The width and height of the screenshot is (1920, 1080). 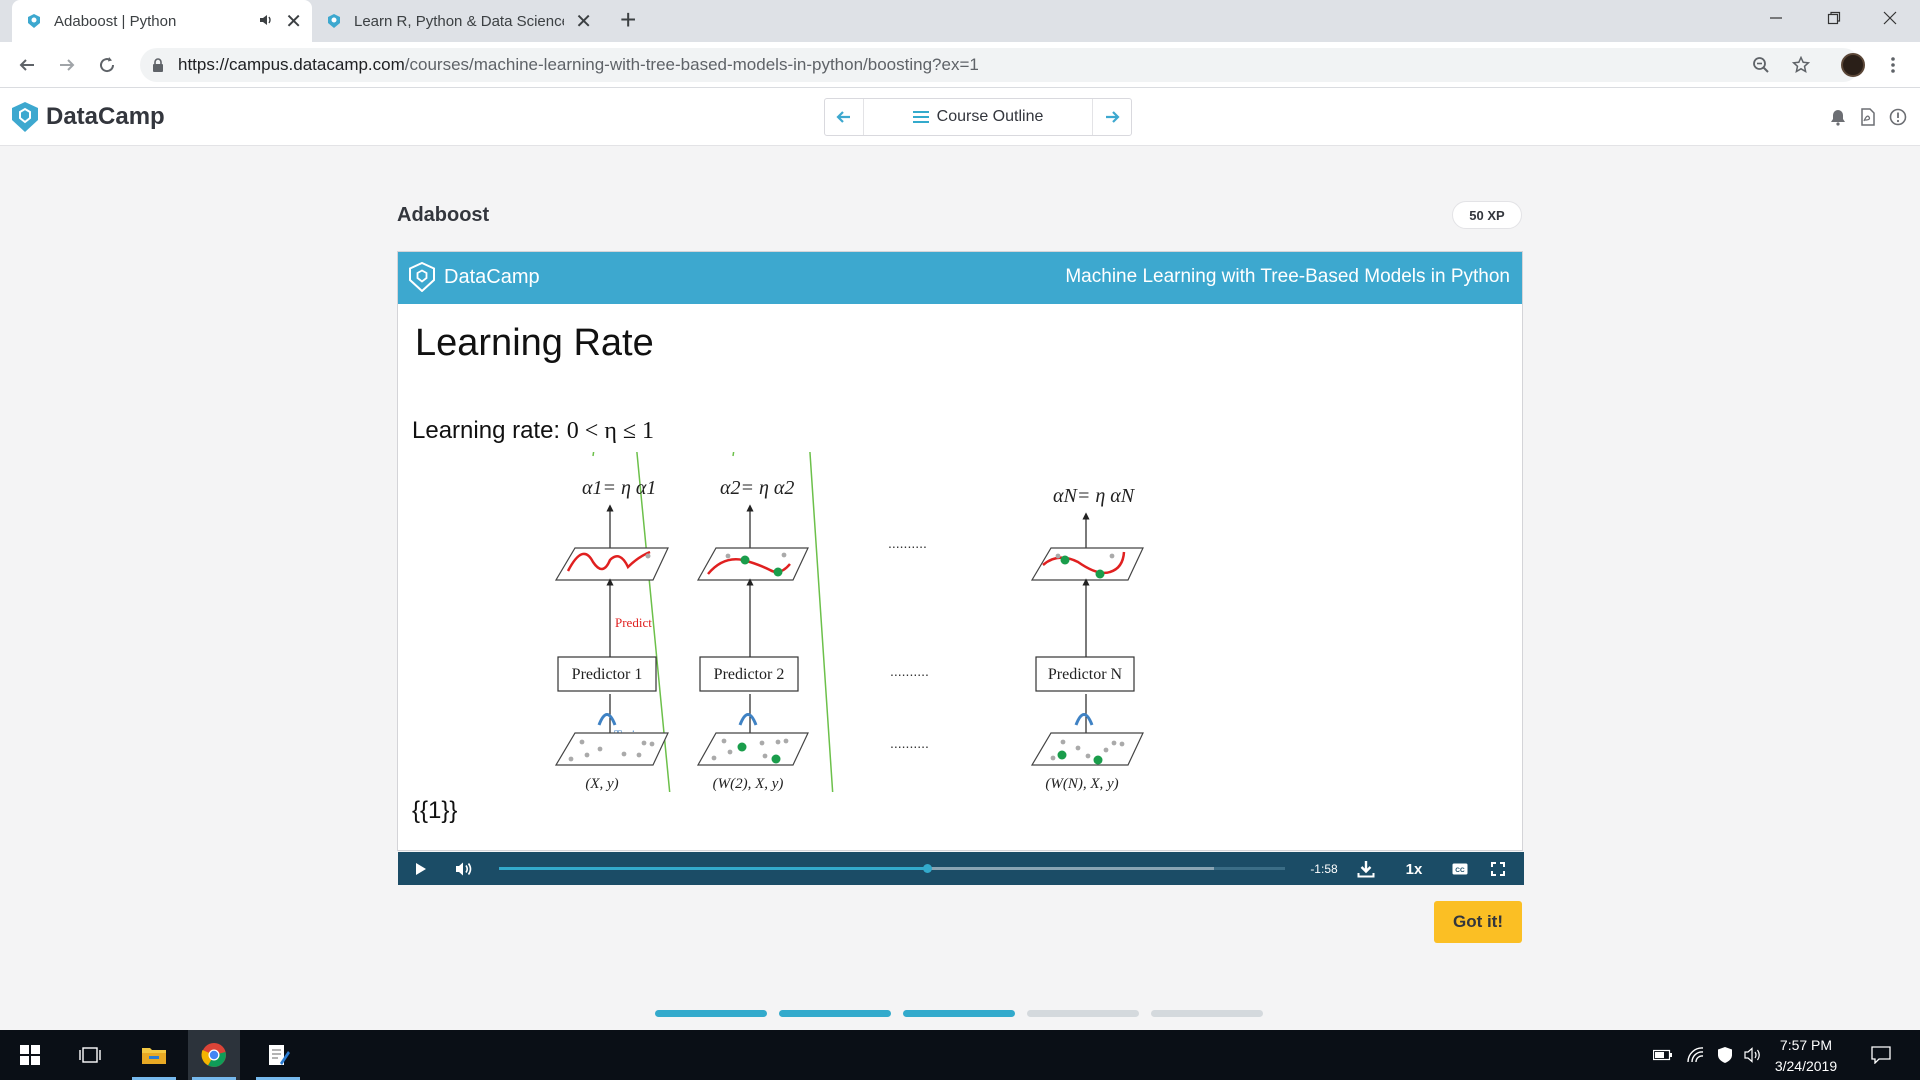 I want to click on battery-tray-icon, so click(x=1663, y=1055).